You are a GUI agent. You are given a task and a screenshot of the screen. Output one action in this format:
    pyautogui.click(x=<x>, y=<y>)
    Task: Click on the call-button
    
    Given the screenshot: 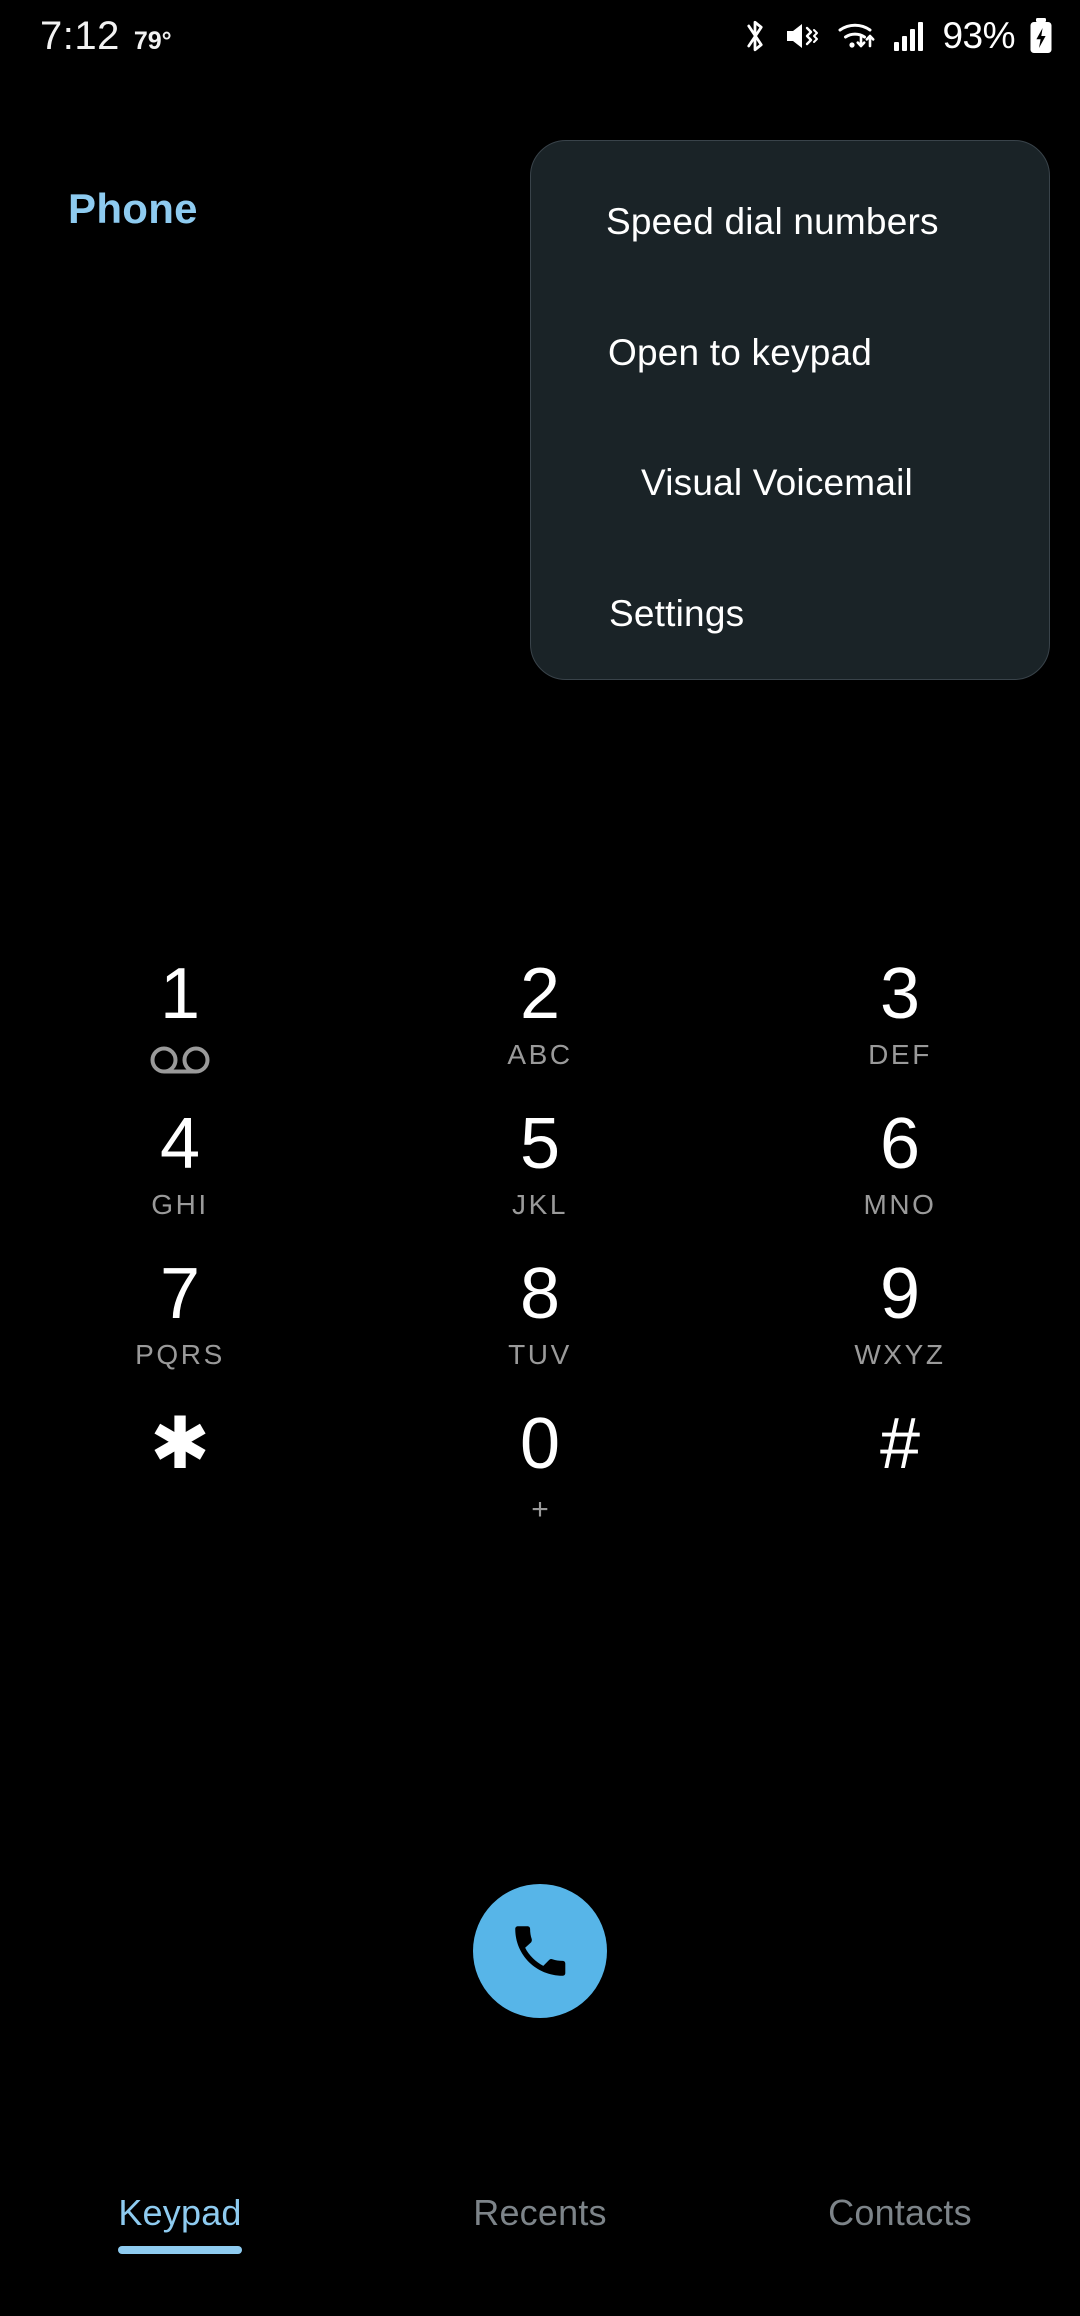 What is the action you would take?
    pyautogui.click(x=540, y=1951)
    